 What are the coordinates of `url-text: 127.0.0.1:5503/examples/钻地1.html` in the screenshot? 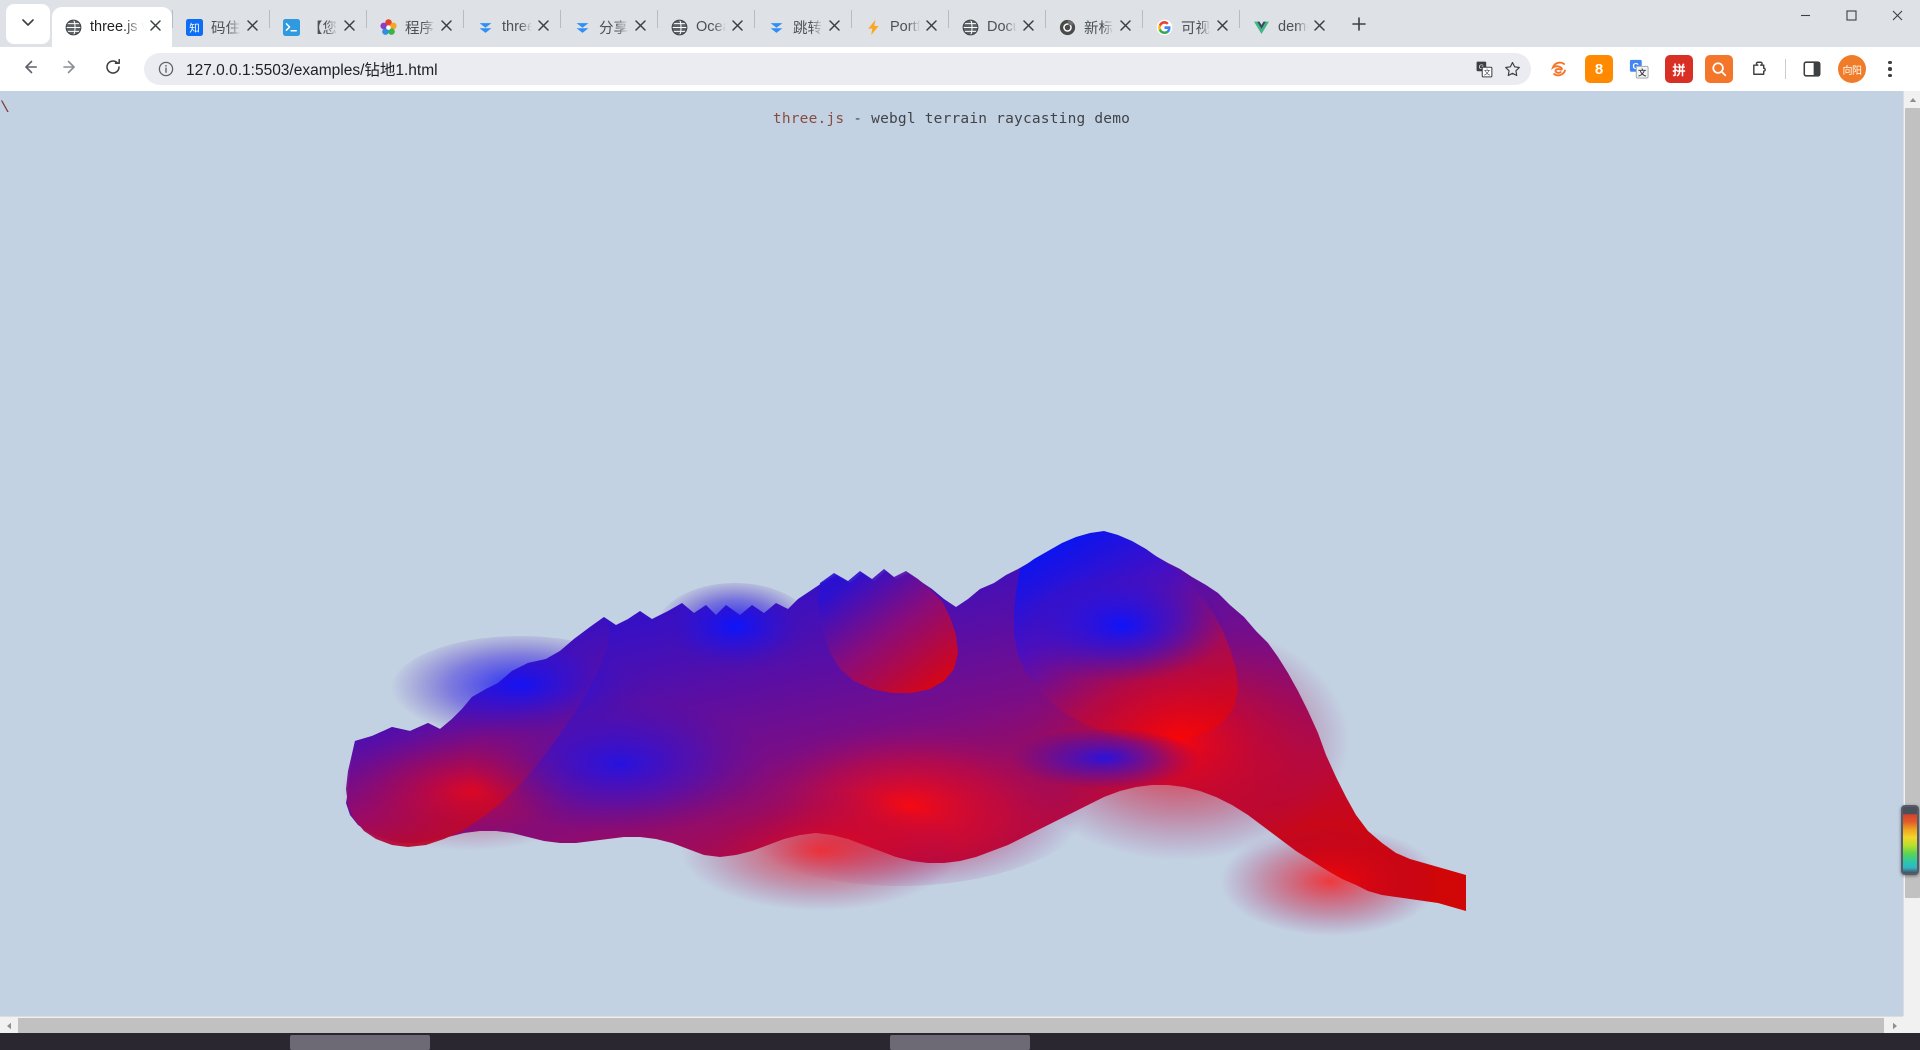 It's located at (827, 69).